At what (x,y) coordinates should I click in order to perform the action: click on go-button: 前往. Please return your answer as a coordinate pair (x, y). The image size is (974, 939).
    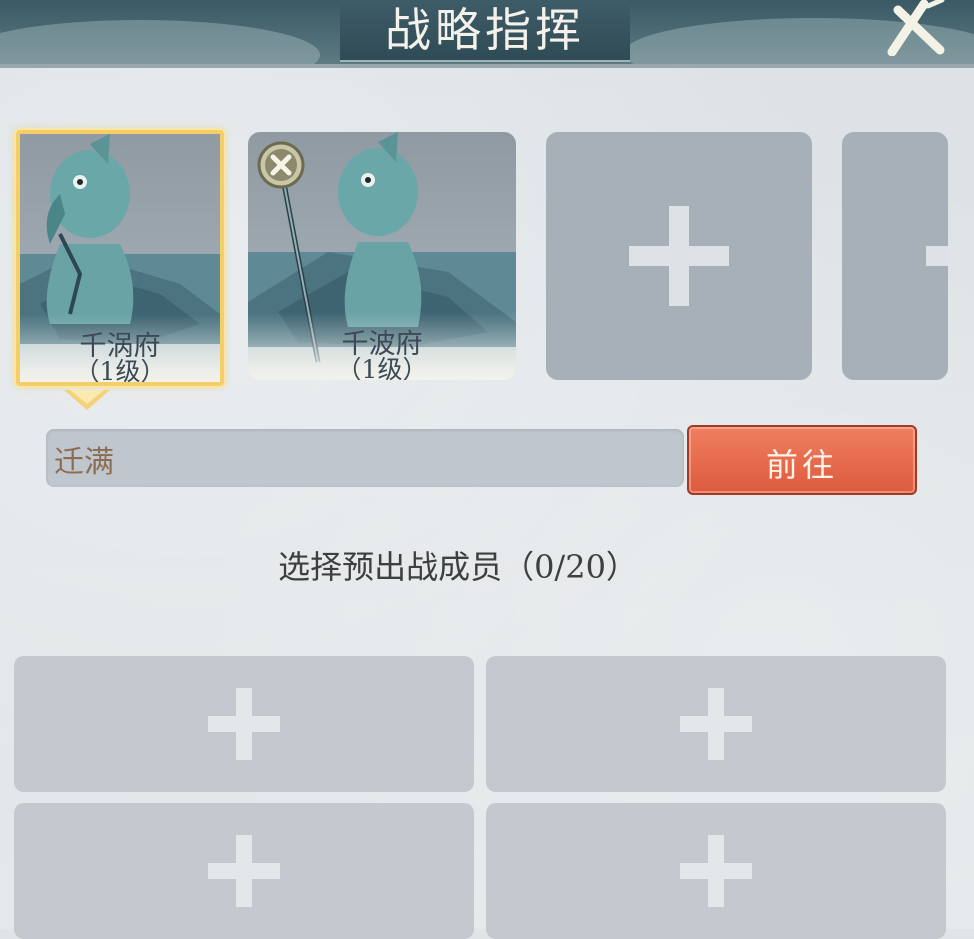
    Looking at the image, I should click on (802, 460).